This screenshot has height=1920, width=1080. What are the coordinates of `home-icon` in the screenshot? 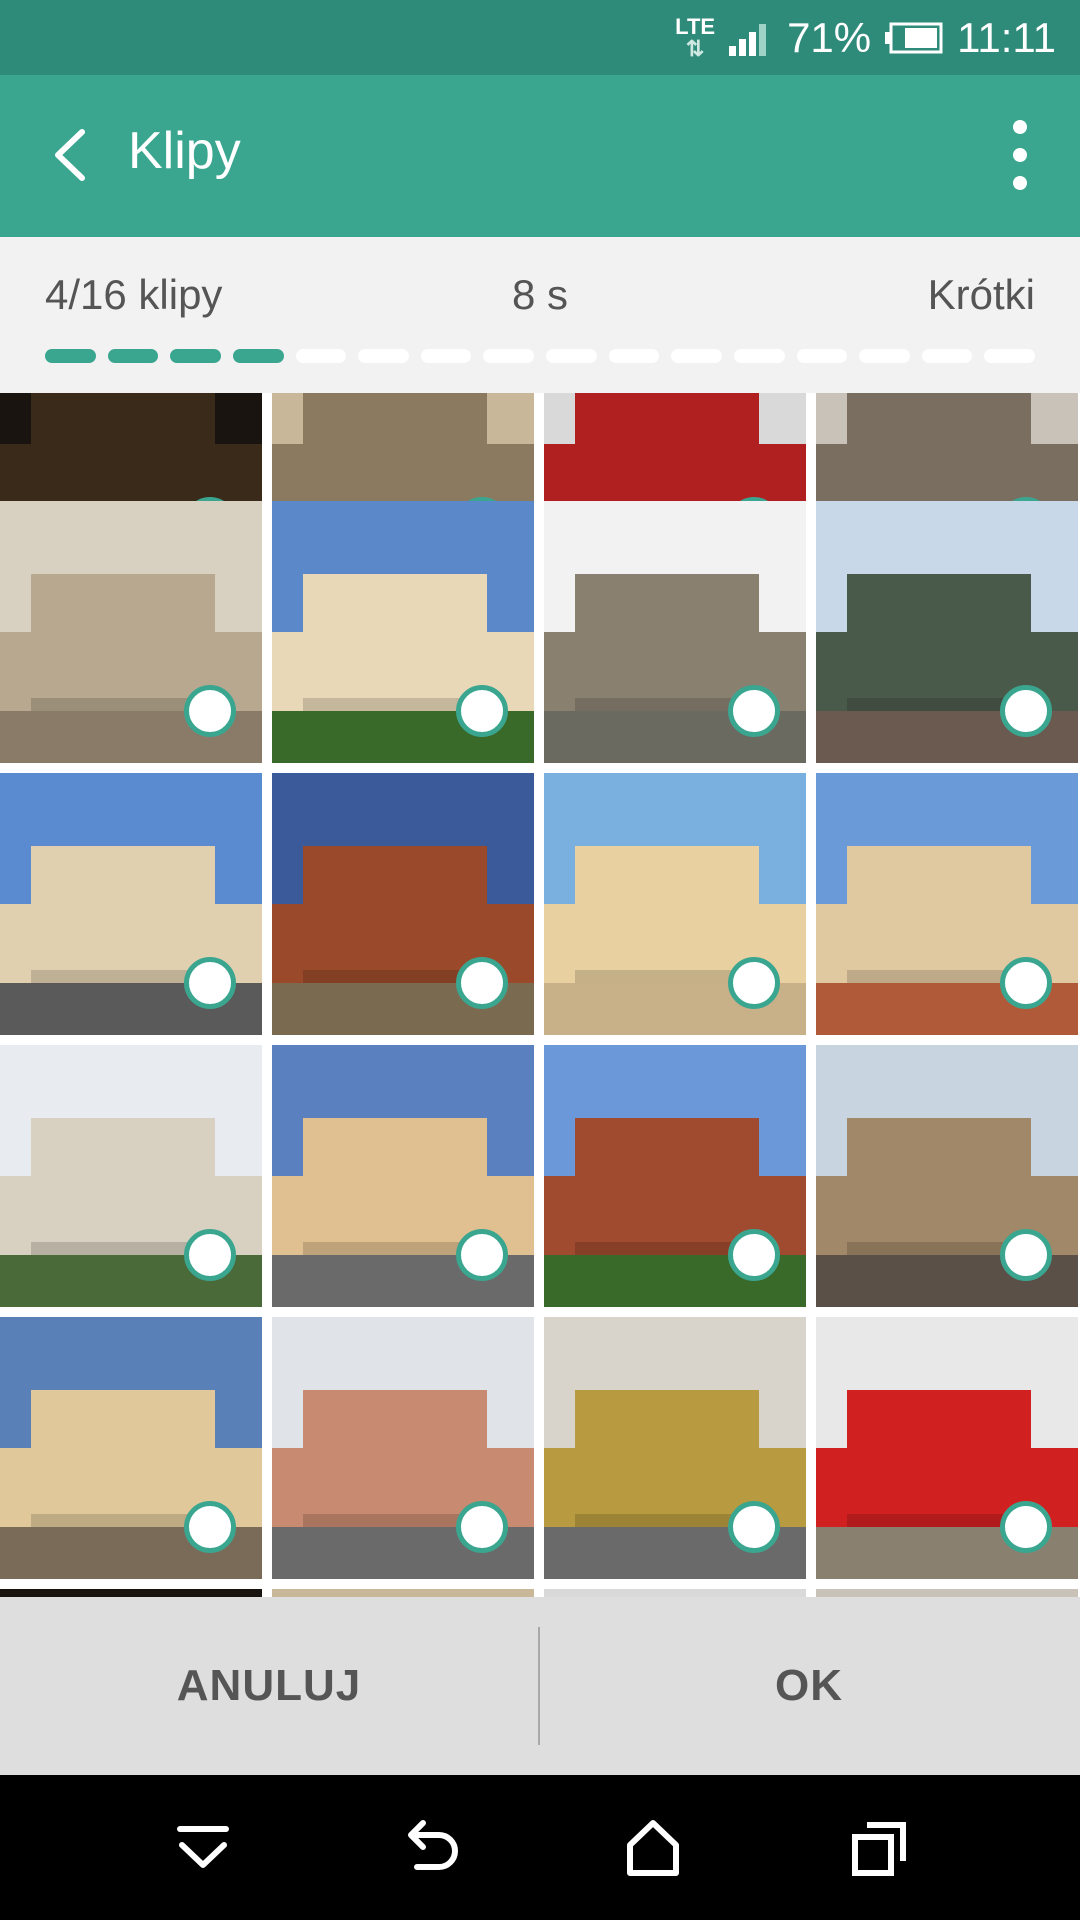 It's located at (653, 1848).